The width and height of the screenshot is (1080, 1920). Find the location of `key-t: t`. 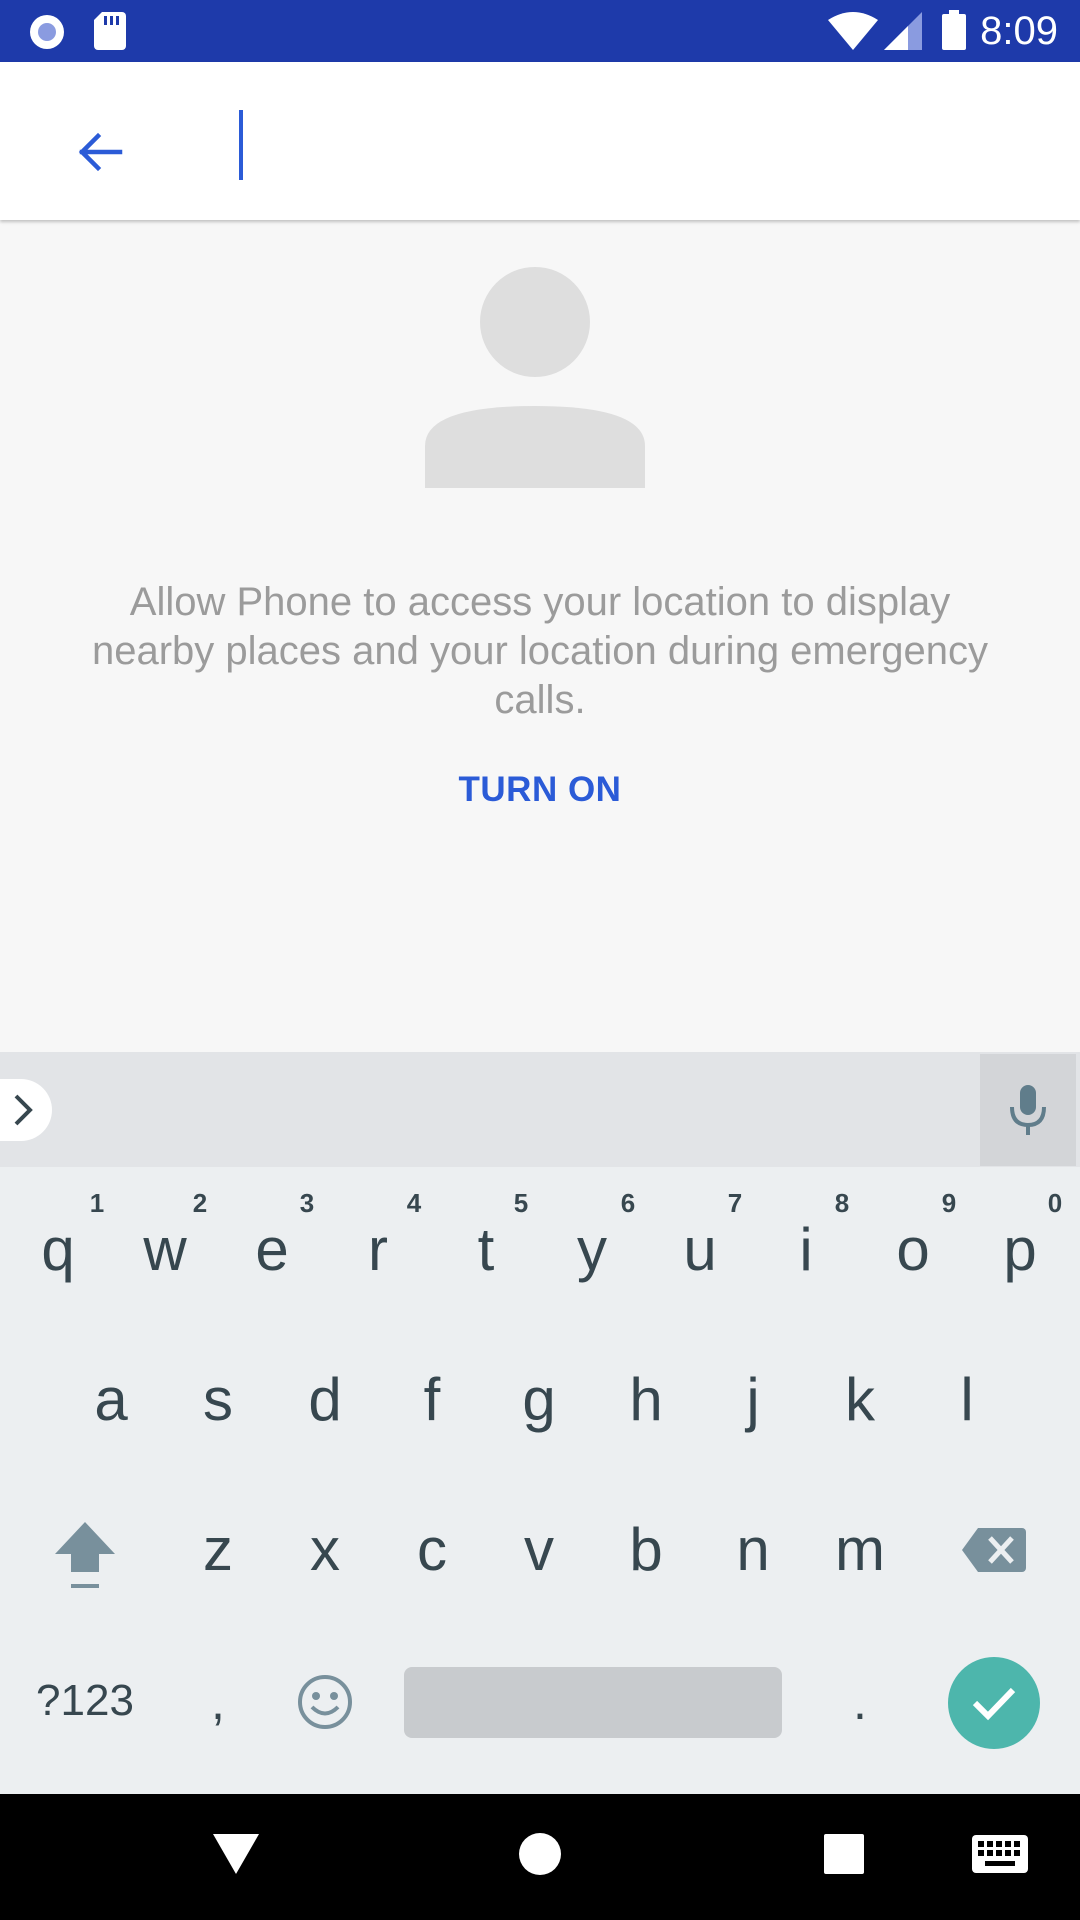

key-t: t is located at coordinates (486, 1250).